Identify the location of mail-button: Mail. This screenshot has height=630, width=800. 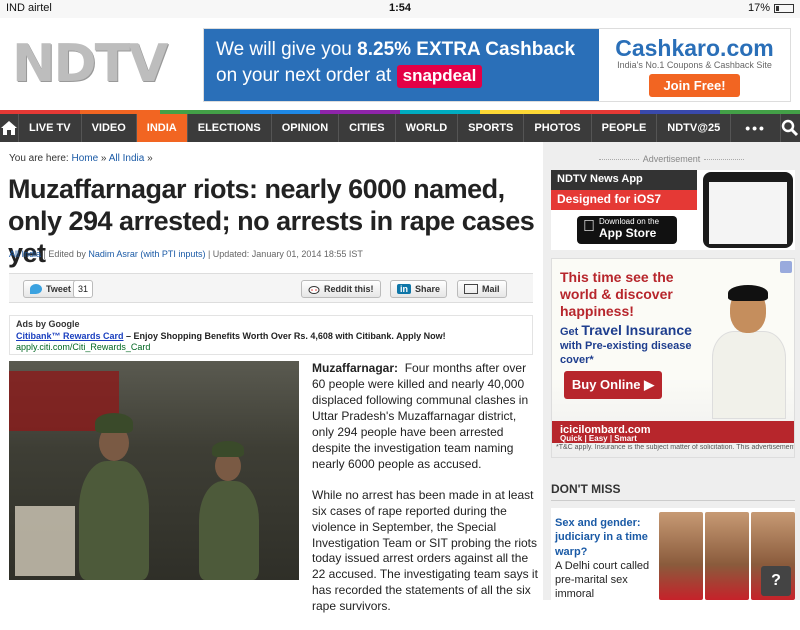
(482, 289).